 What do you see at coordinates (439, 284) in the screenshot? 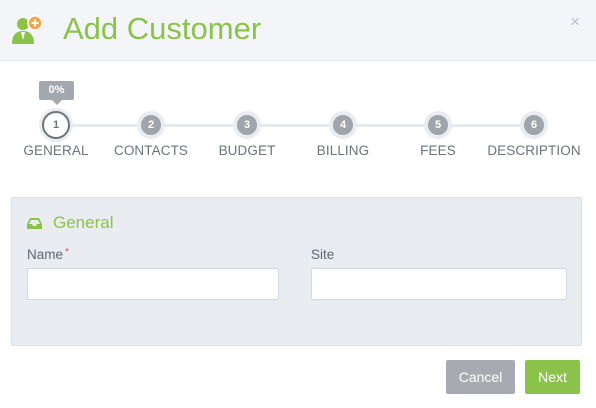
I see `site-input` at bounding box center [439, 284].